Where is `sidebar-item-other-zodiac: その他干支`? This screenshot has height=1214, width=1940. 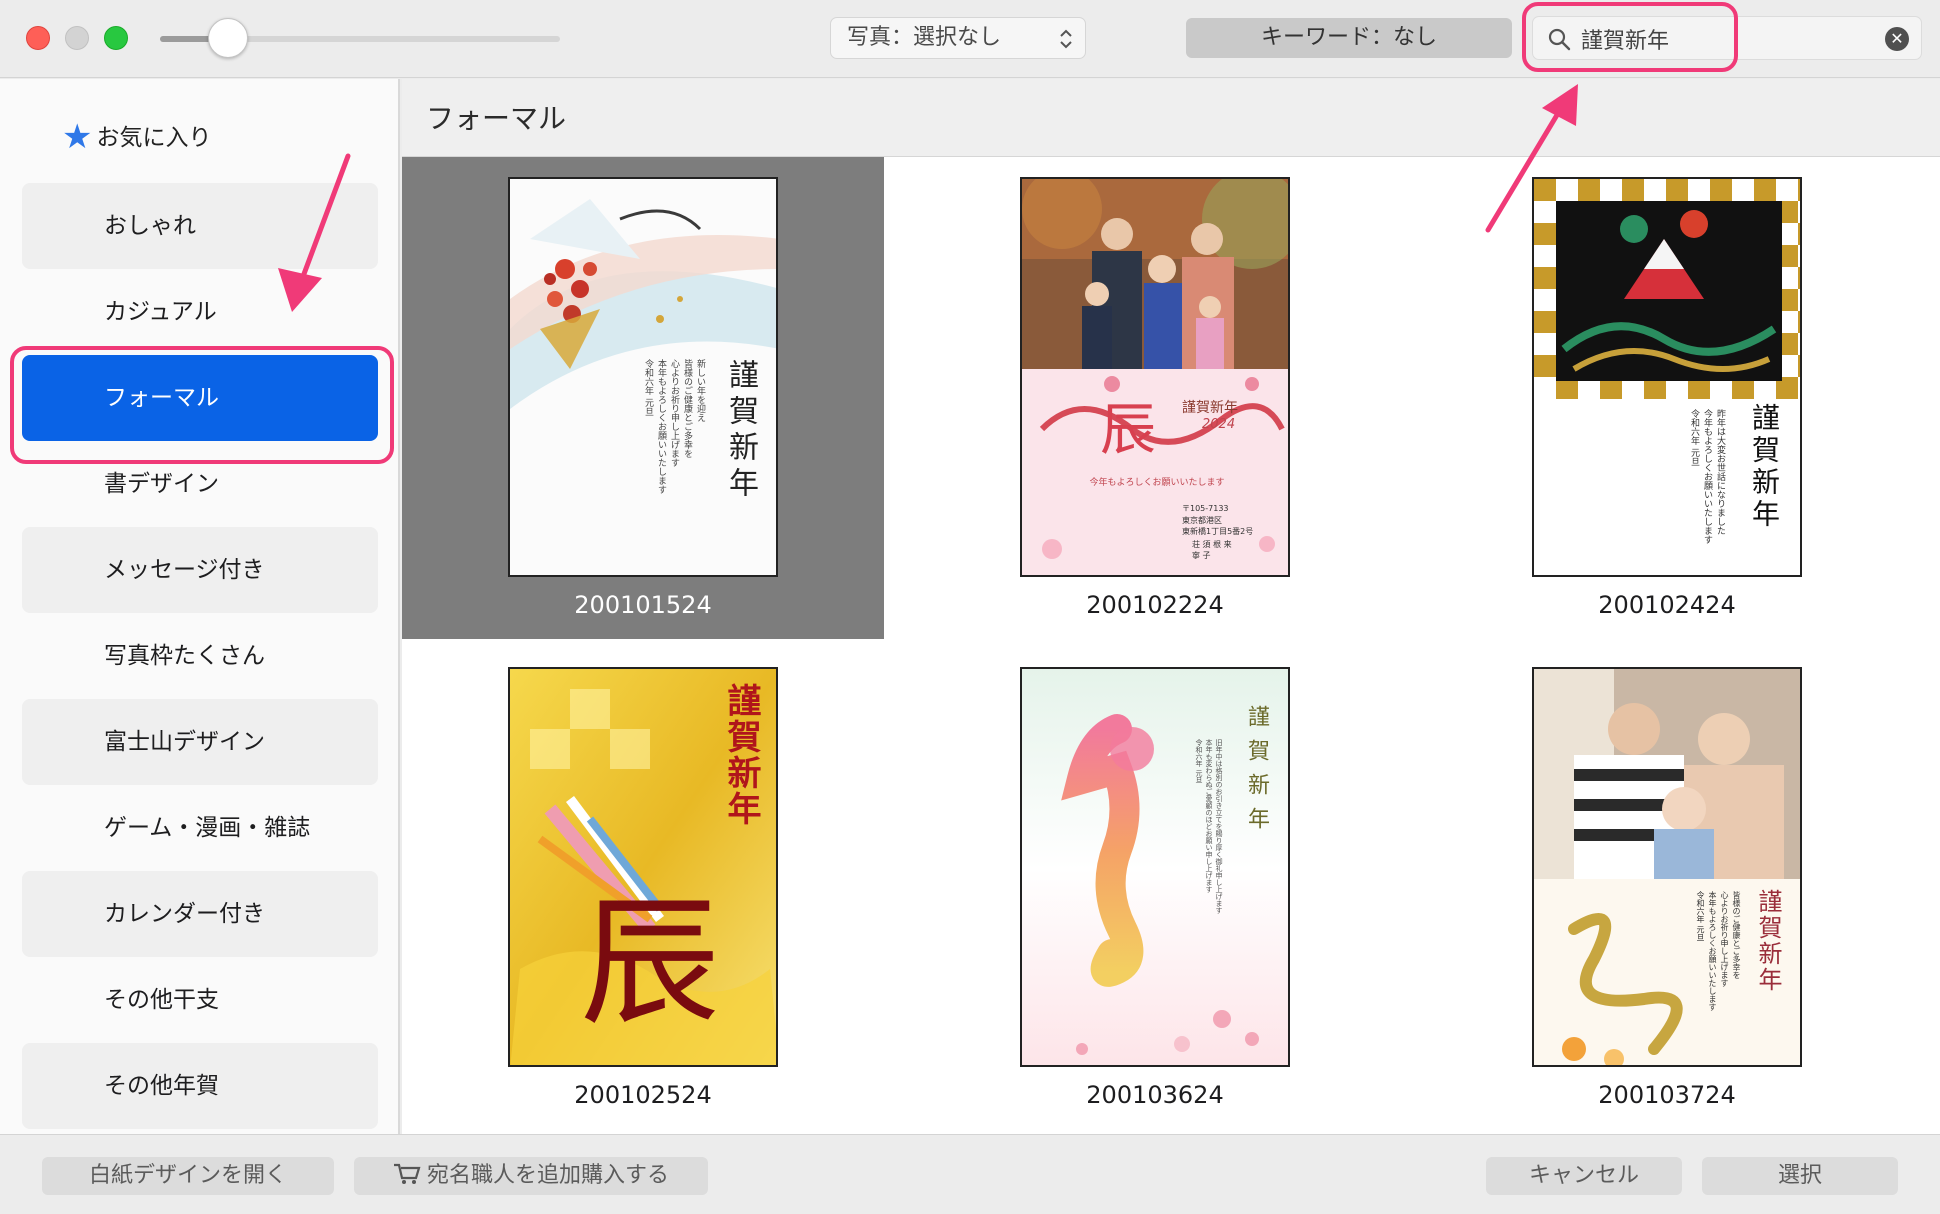
sidebar-item-other-zodiac: その他干支 is located at coordinates (200, 1000).